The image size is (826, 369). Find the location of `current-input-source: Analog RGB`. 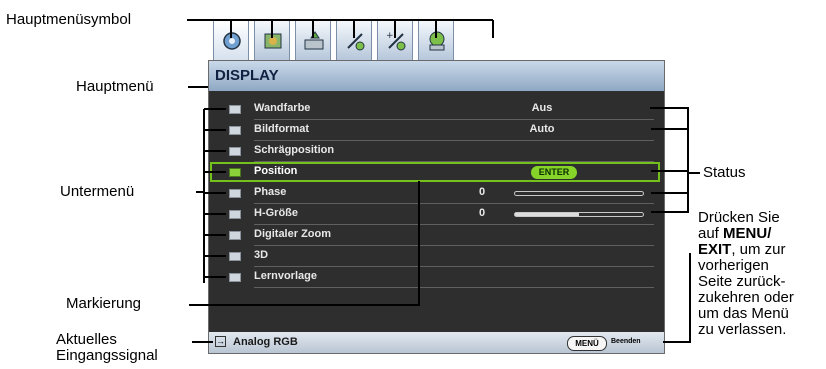

current-input-source: Analog RGB is located at coordinates (265, 342).